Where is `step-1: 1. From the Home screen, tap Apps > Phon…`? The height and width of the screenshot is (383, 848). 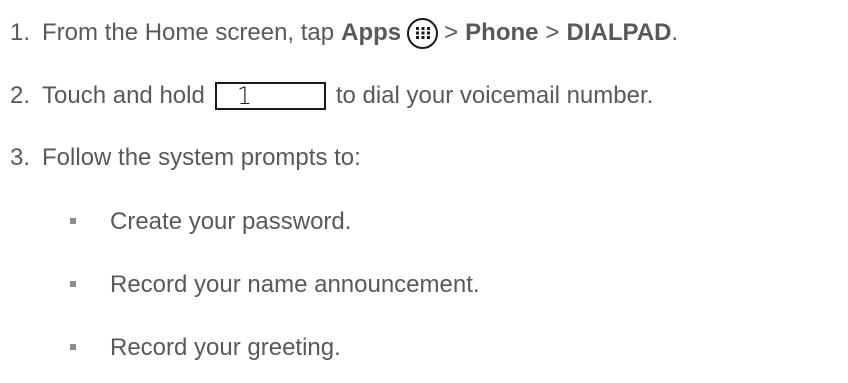 step-1: 1. From the Home screen, tap Apps > Phon… is located at coordinates (344, 33).